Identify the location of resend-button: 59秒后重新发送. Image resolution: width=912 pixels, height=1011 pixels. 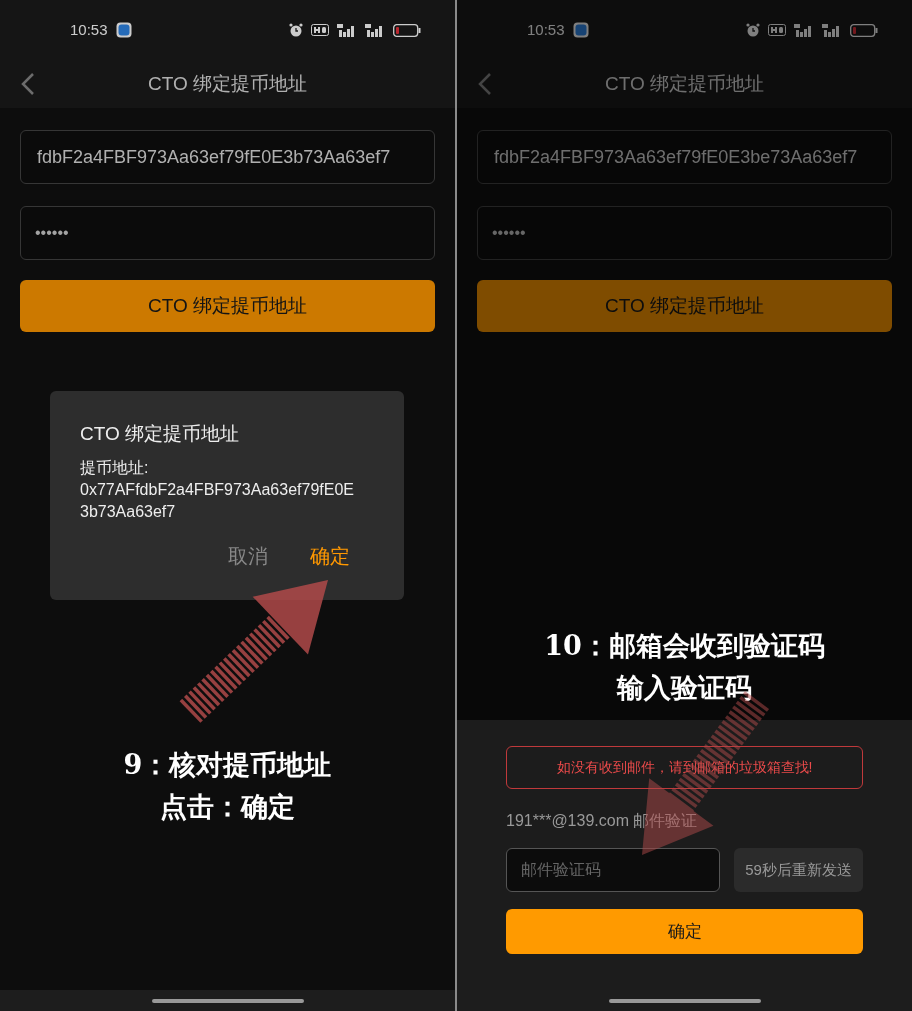
(798, 870).